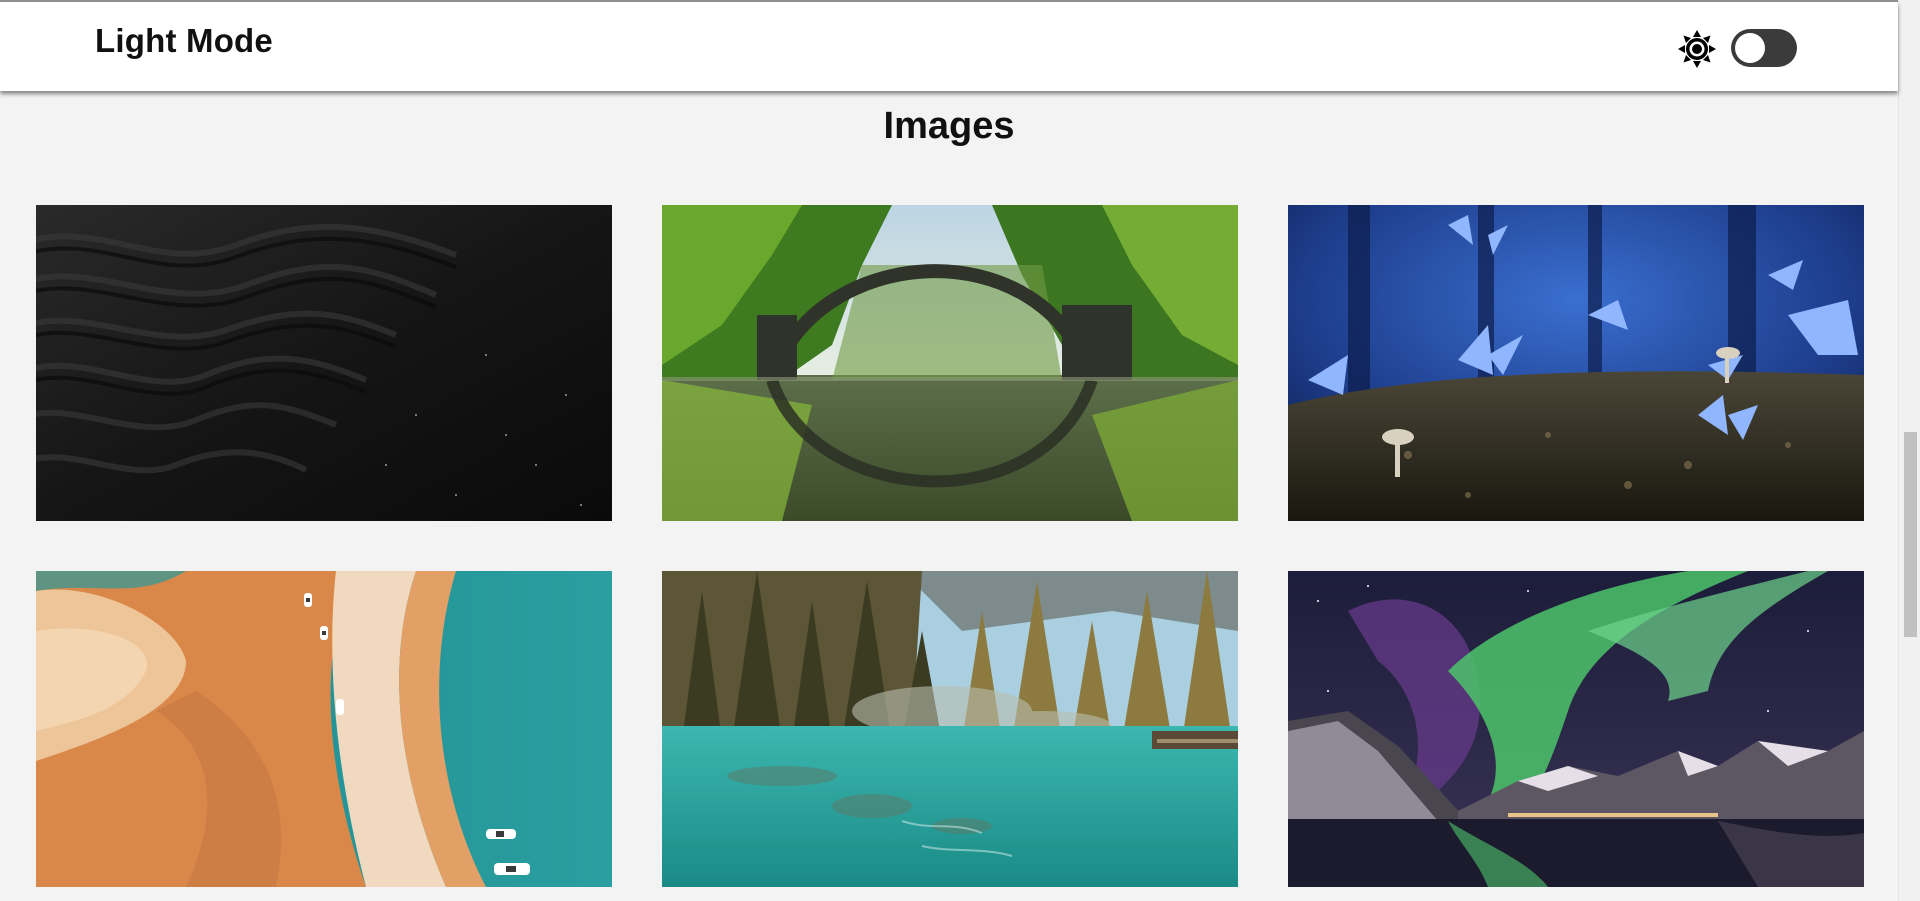  Describe the element at coordinates (1750, 48) in the screenshot. I see `toggle-knob` at that location.